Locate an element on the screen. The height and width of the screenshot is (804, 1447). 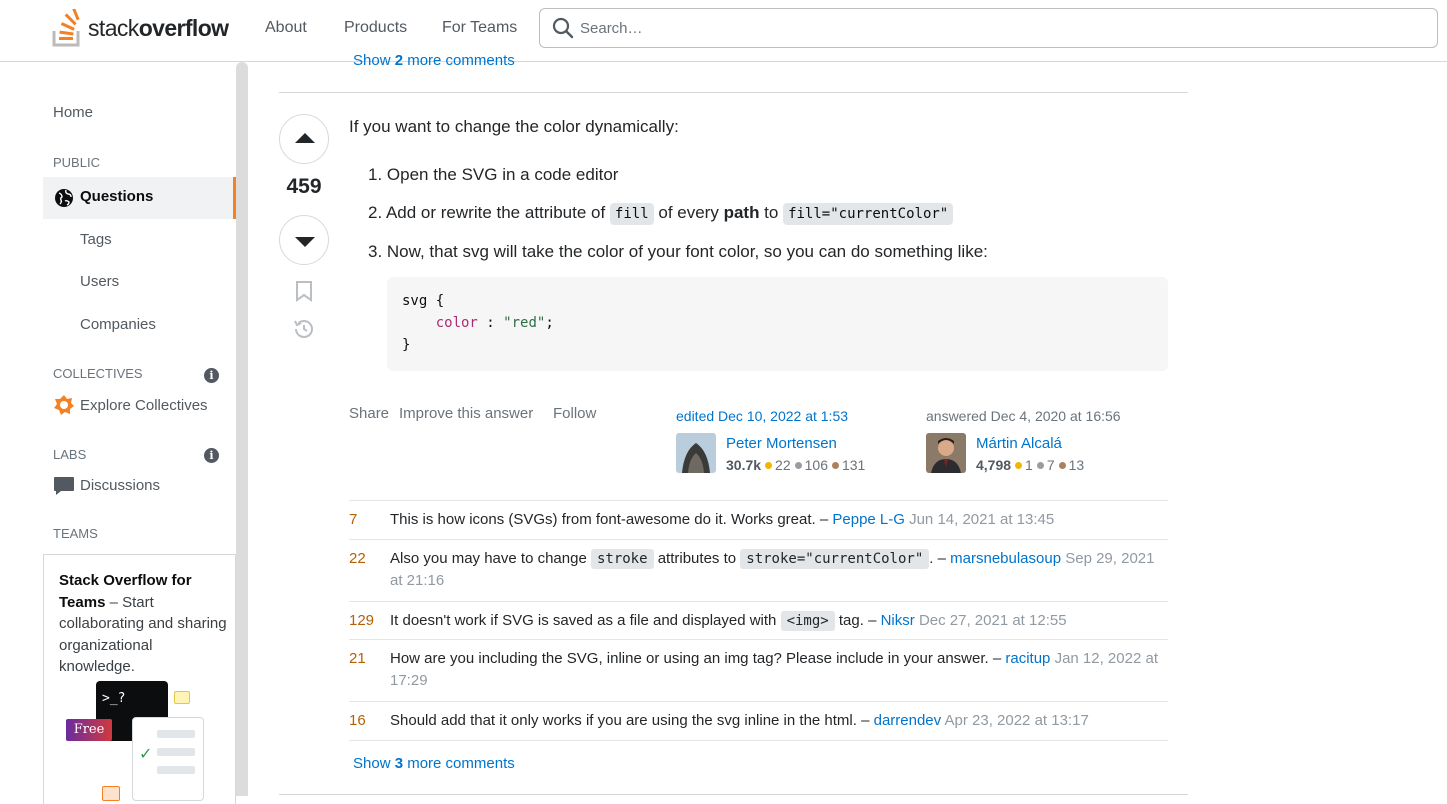
author-gold-count: 1 is located at coordinates (1029, 465).